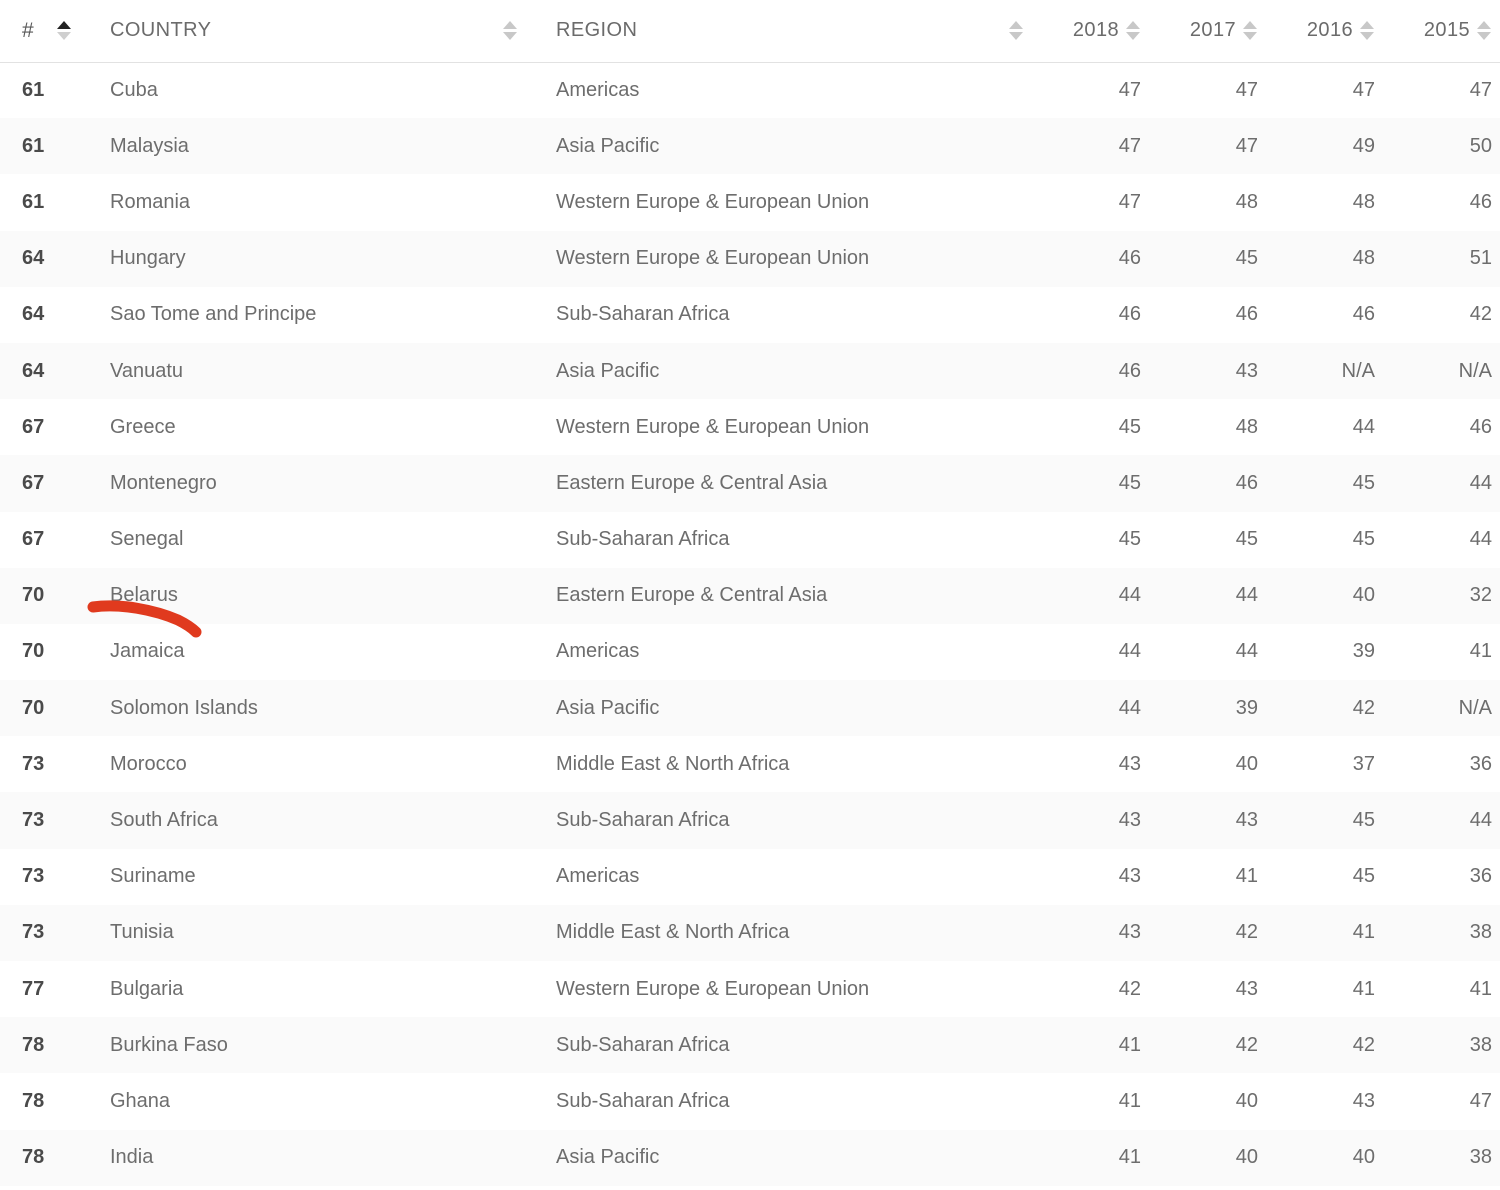 The height and width of the screenshot is (1190, 1500). Describe the element at coordinates (1446, 30) in the screenshot. I see `column-label-2015: 2015` at that location.